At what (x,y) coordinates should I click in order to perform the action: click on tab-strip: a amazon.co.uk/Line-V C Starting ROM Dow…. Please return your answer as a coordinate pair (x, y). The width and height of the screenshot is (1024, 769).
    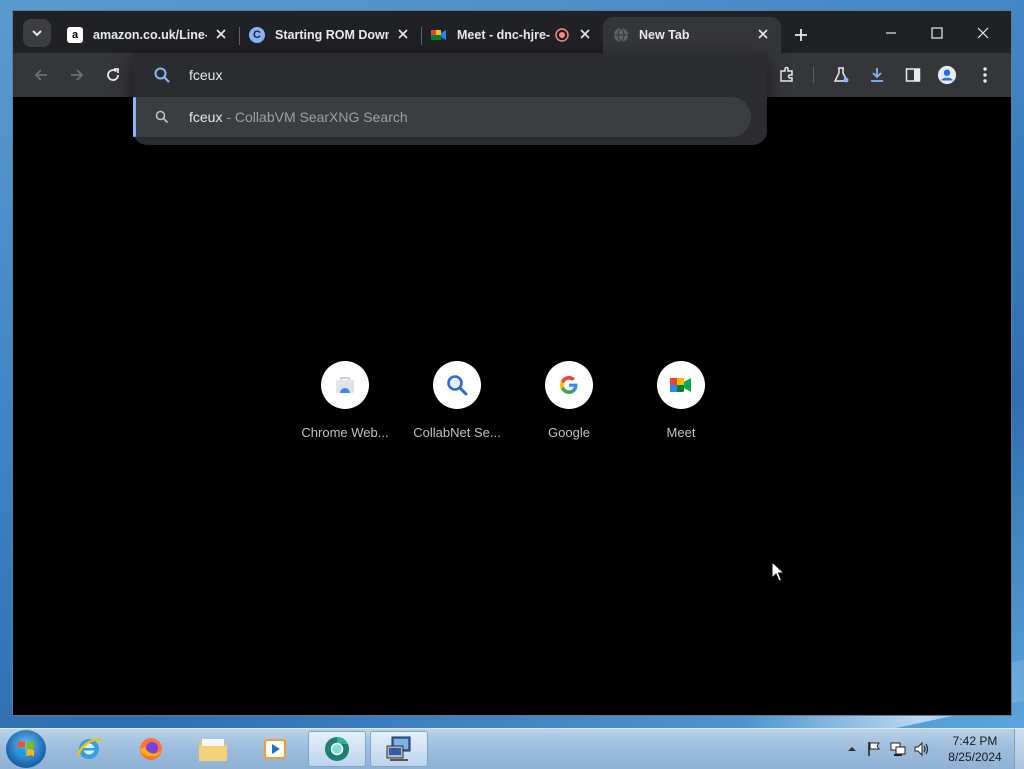
    Looking at the image, I should click on (512, 32).